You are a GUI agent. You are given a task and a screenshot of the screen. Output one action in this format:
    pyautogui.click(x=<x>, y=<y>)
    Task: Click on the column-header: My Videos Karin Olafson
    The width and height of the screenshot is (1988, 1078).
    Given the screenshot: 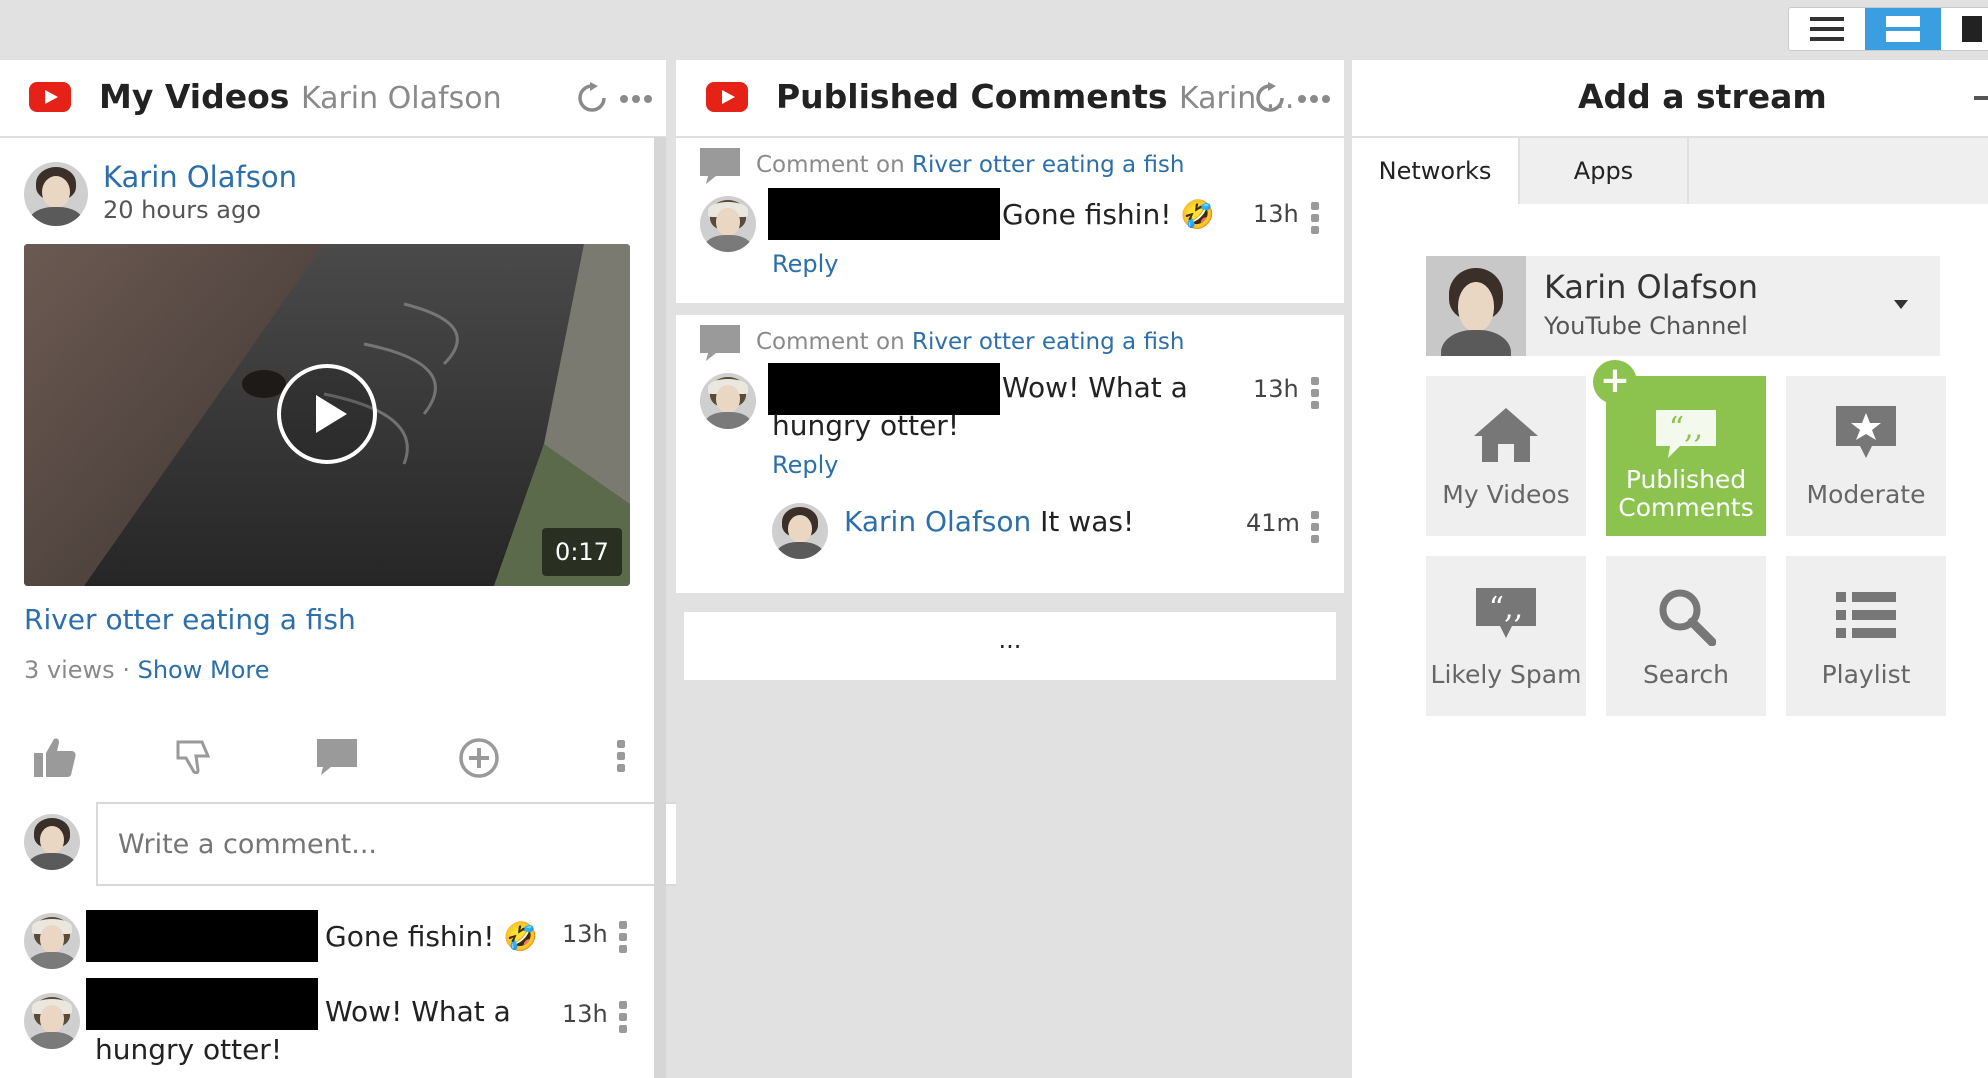 What is the action you would take?
    pyautogui.click(x=333, y=99)
    